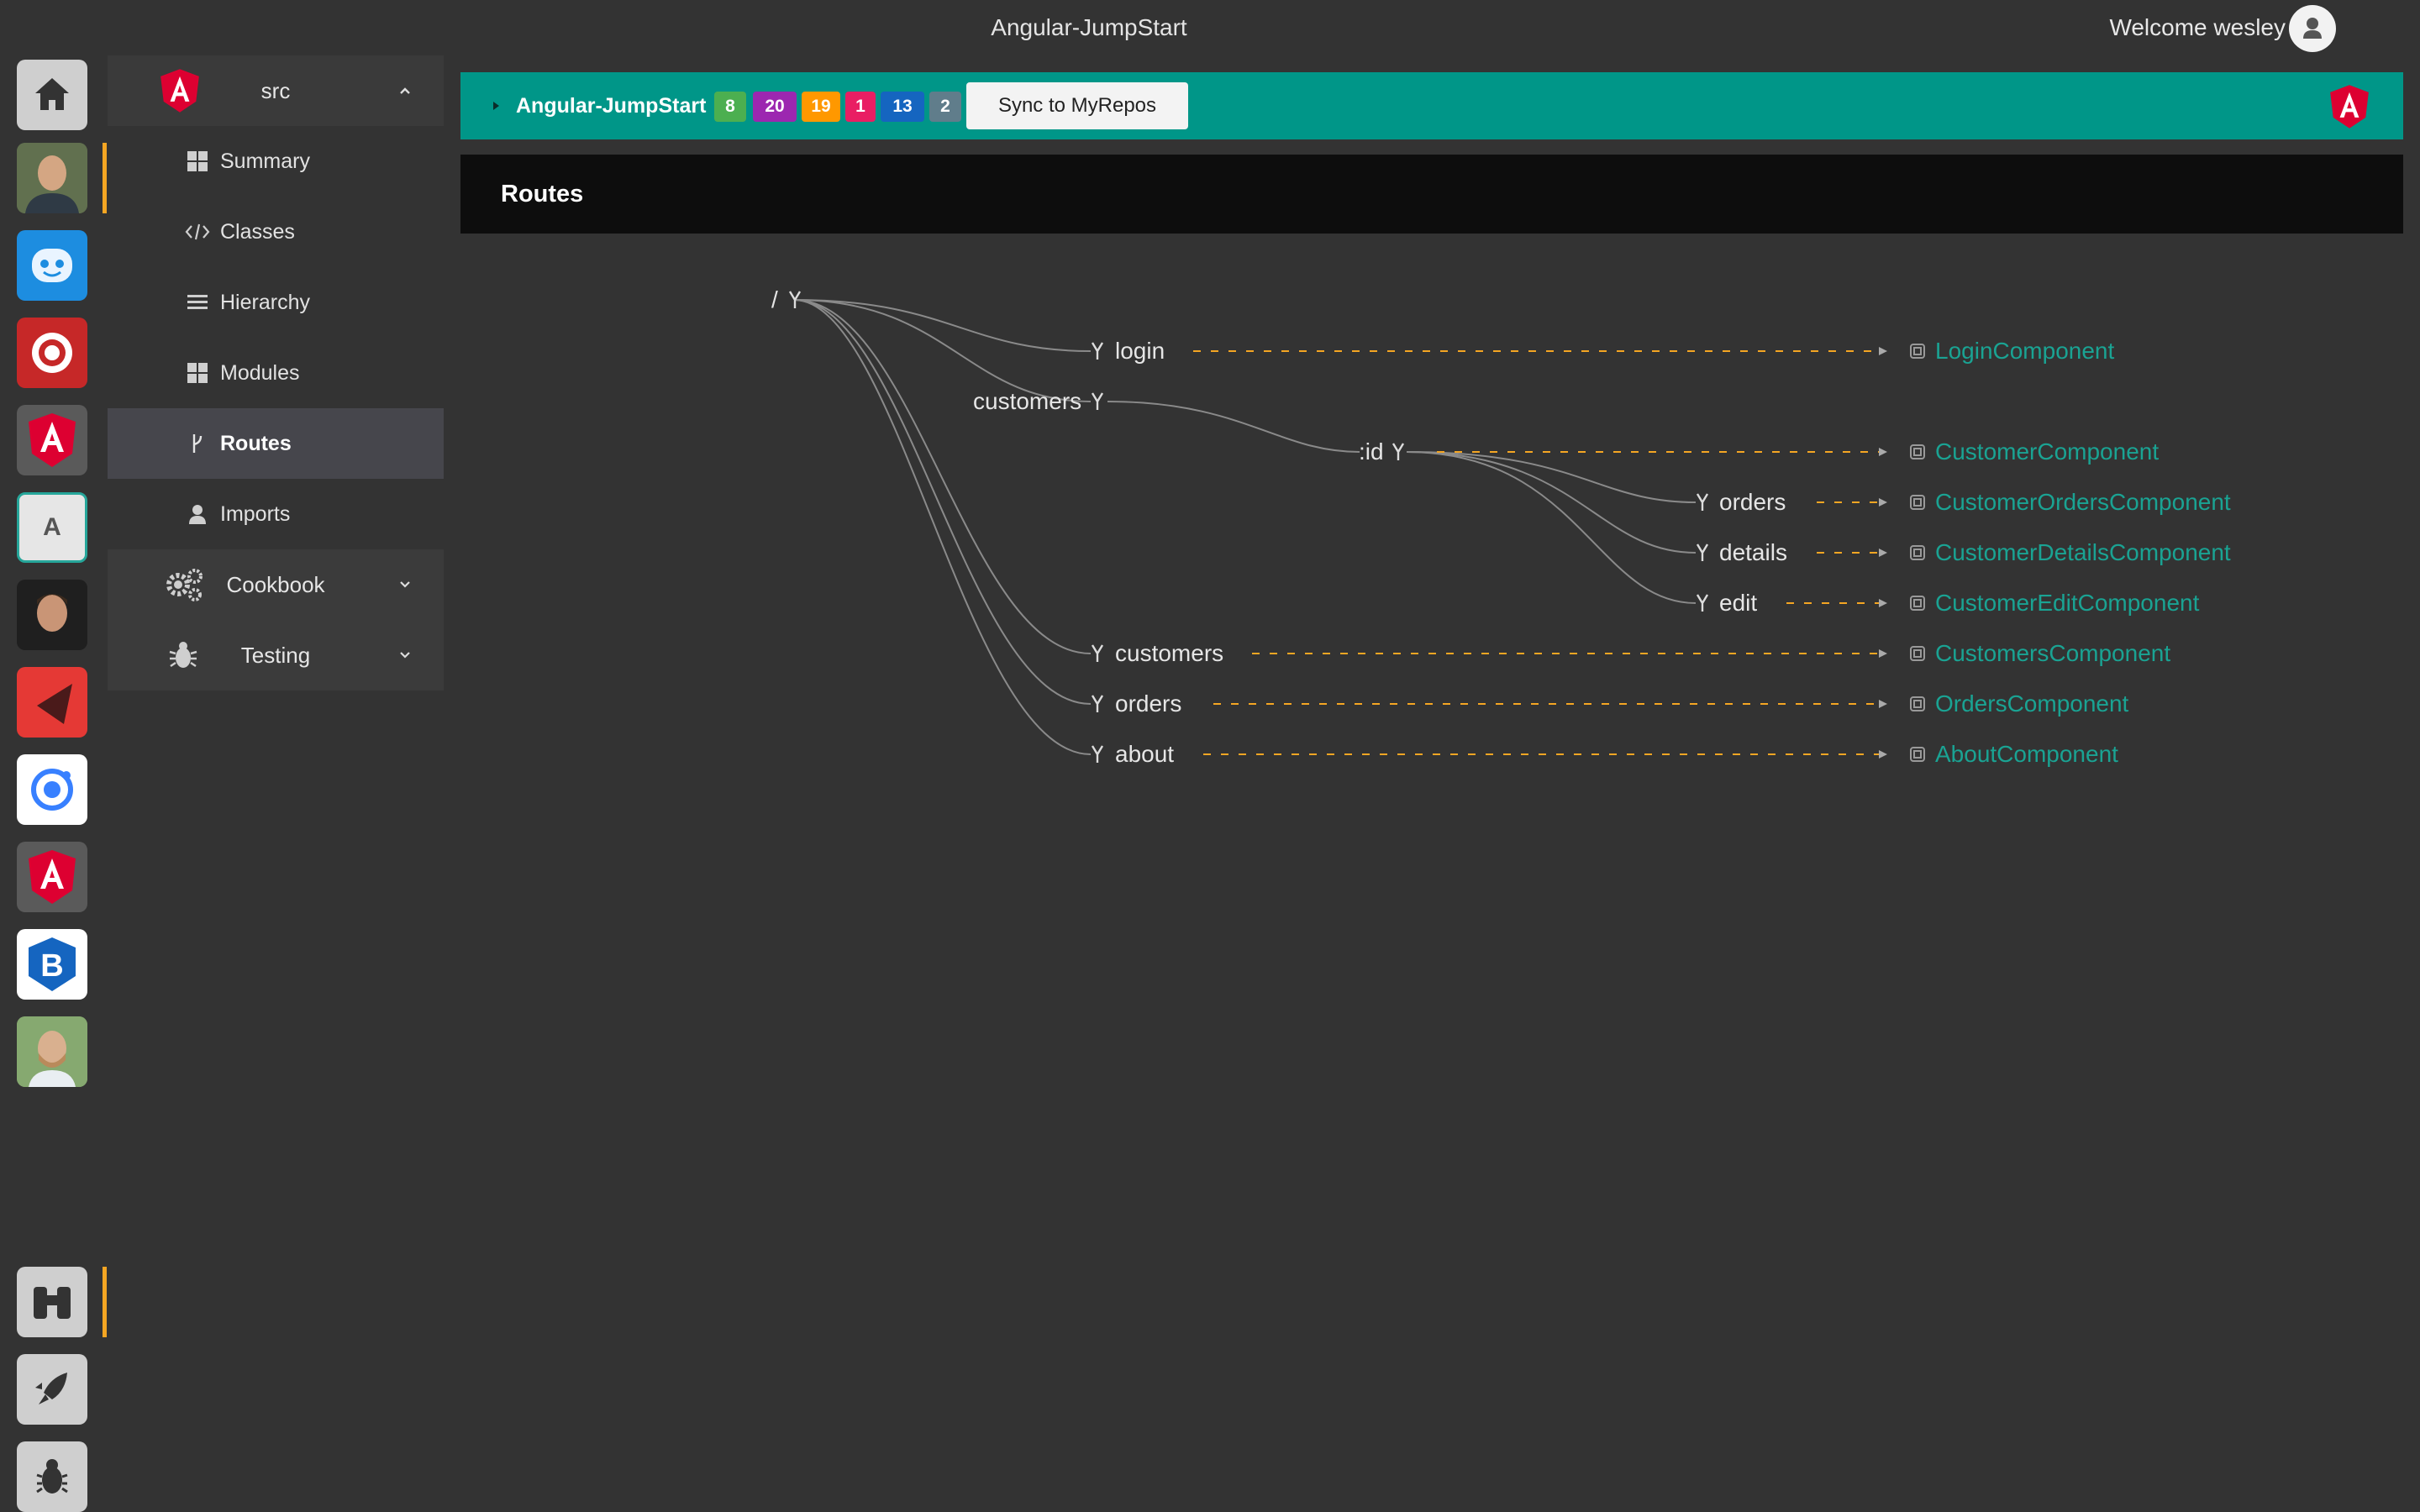  I want to click on section-cookbook: Cookbook, so click(276, 584).